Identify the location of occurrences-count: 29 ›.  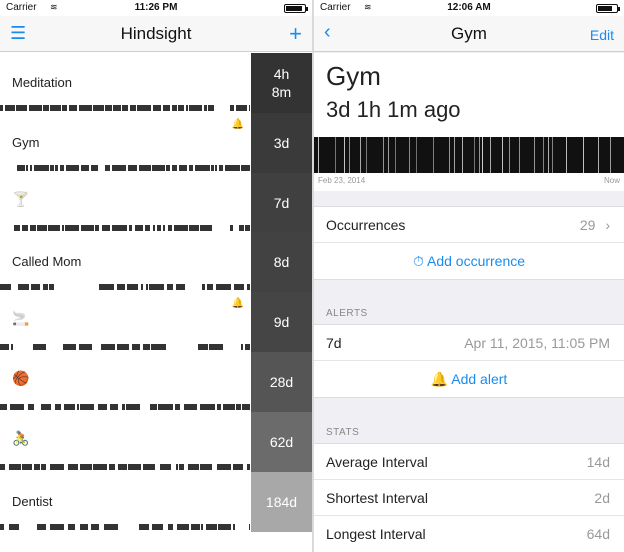
(594, 225).